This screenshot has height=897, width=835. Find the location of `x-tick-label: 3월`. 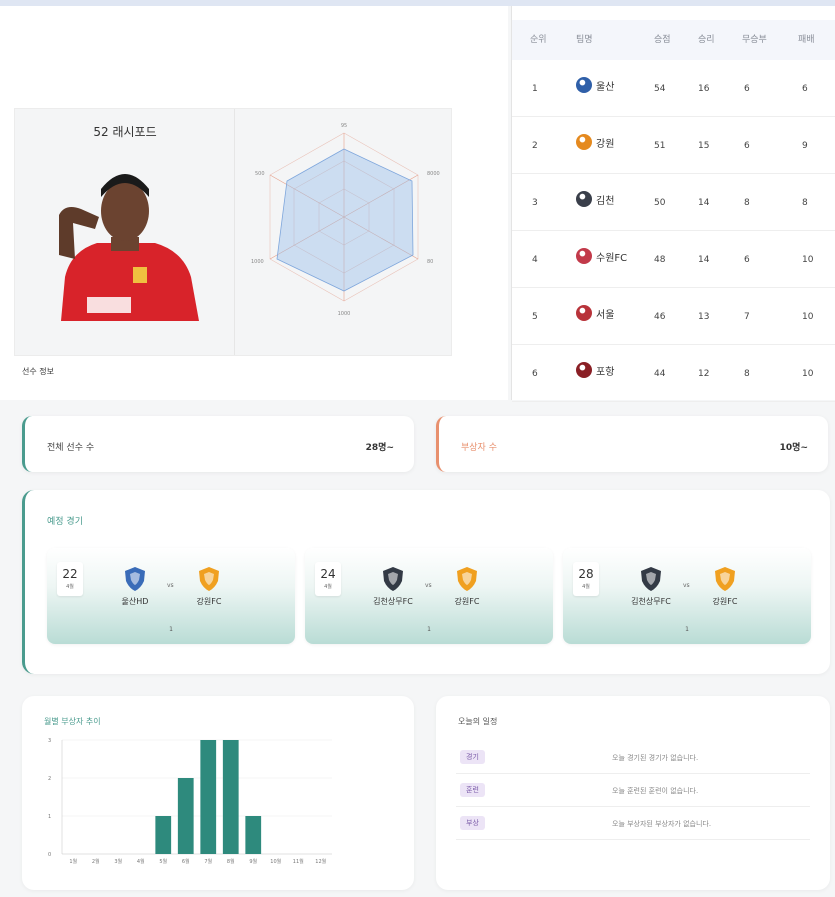

x-tick-label: 3월 is located at coordinates (118, 861).